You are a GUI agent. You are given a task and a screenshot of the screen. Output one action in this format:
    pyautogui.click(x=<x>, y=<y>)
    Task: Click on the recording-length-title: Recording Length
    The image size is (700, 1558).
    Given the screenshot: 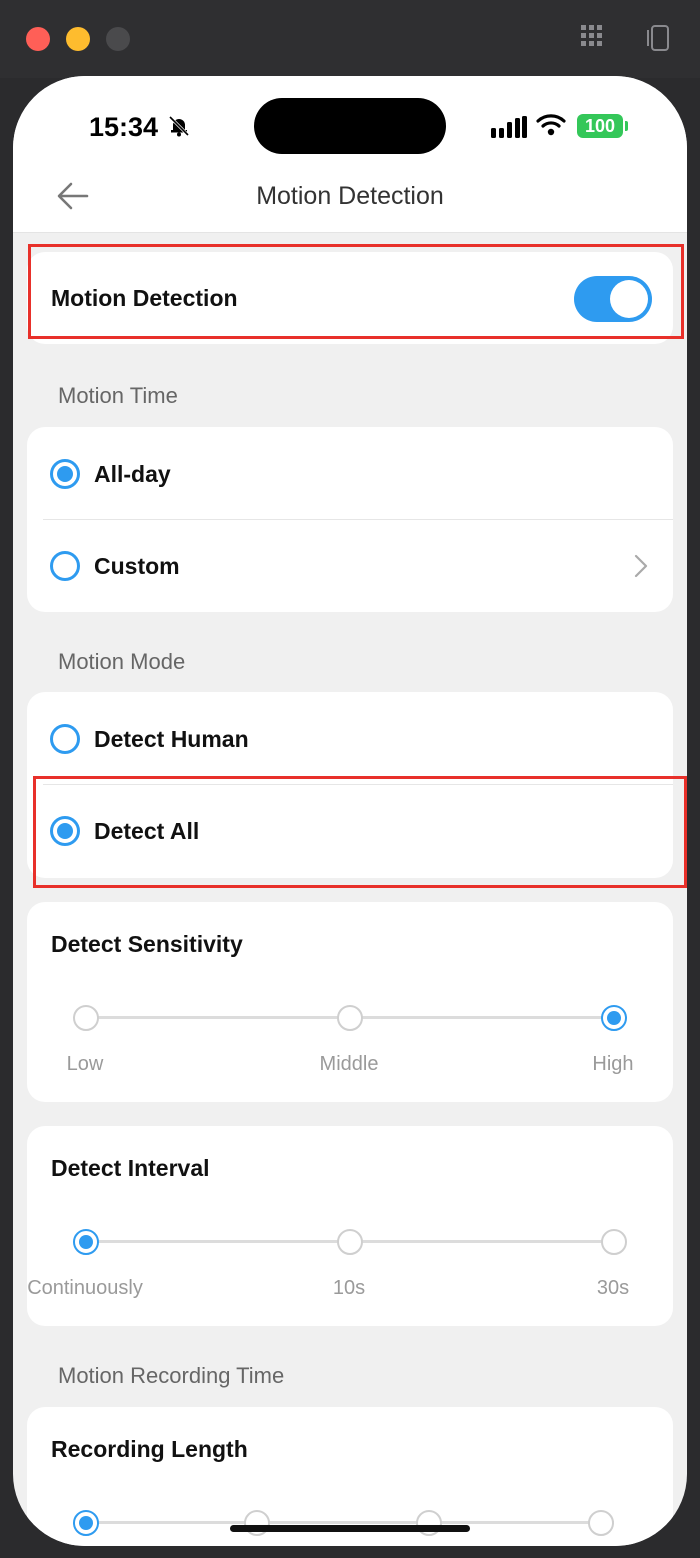 What is the action you would take?
    pyautogui.click(x=149, y=1449)
    